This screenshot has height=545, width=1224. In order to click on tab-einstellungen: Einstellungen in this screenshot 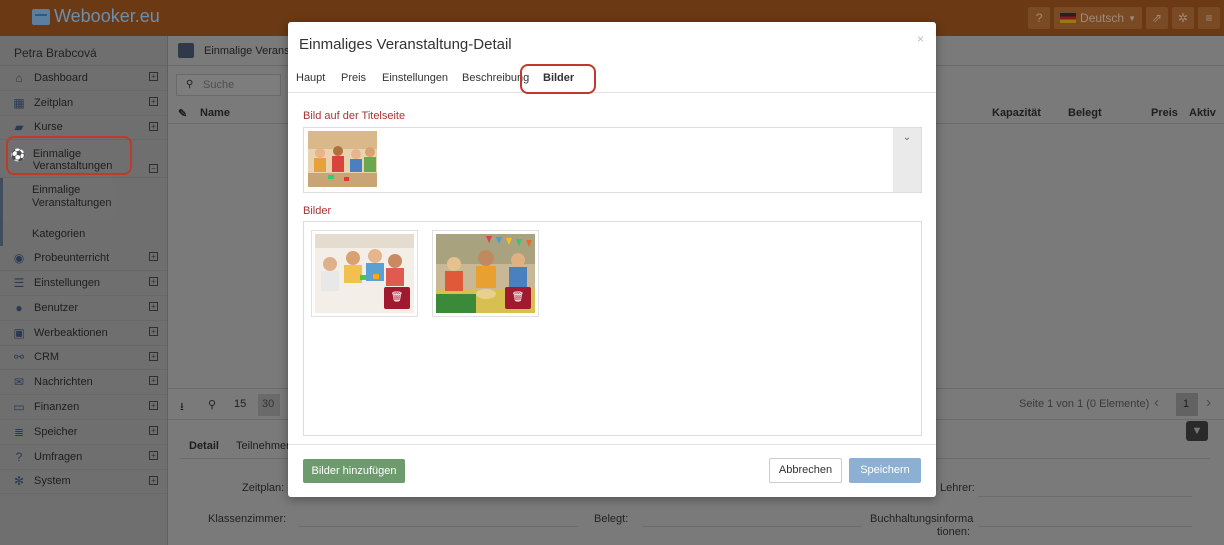, I will do `click(415, 78)`.